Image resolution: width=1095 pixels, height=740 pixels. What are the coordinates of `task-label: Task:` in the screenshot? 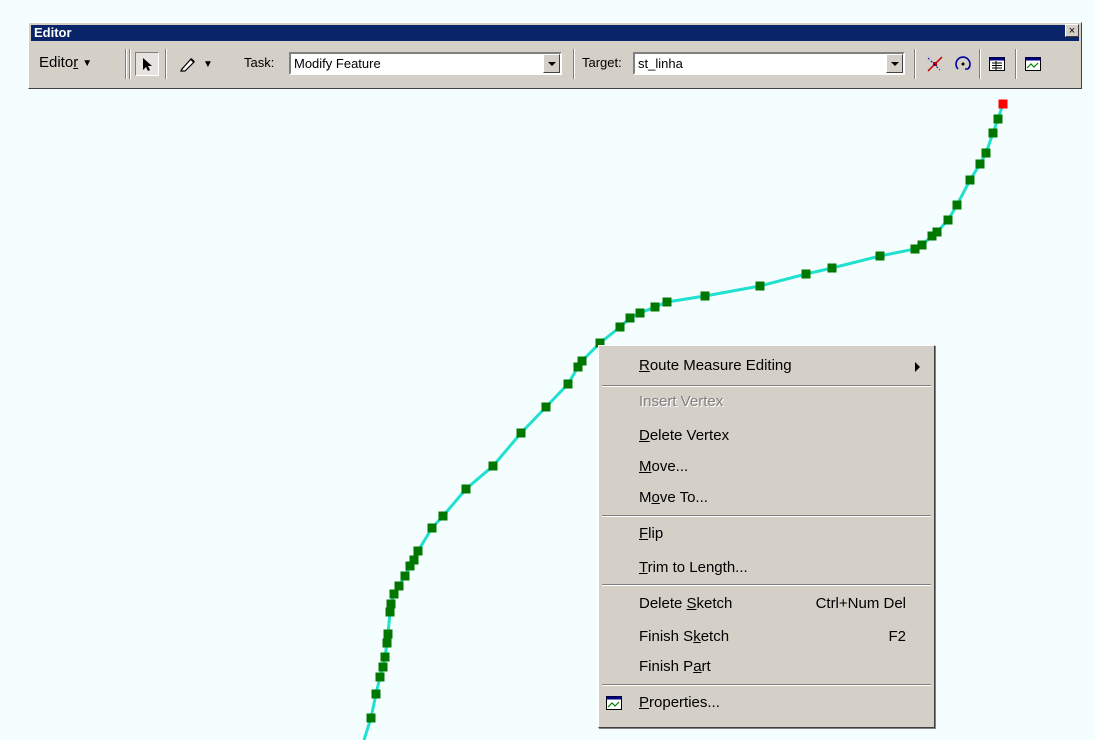 It's located at (259, 62).